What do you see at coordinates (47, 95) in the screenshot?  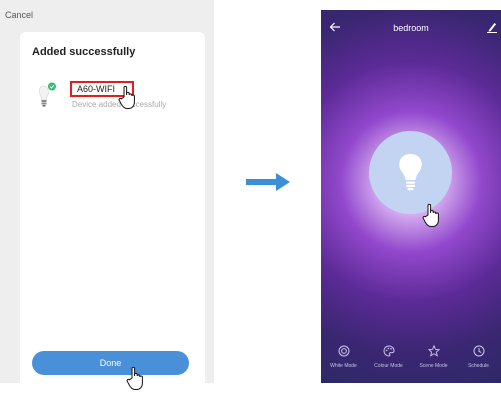 I see `bulb-device-icon` at bounding box center [47, 95].